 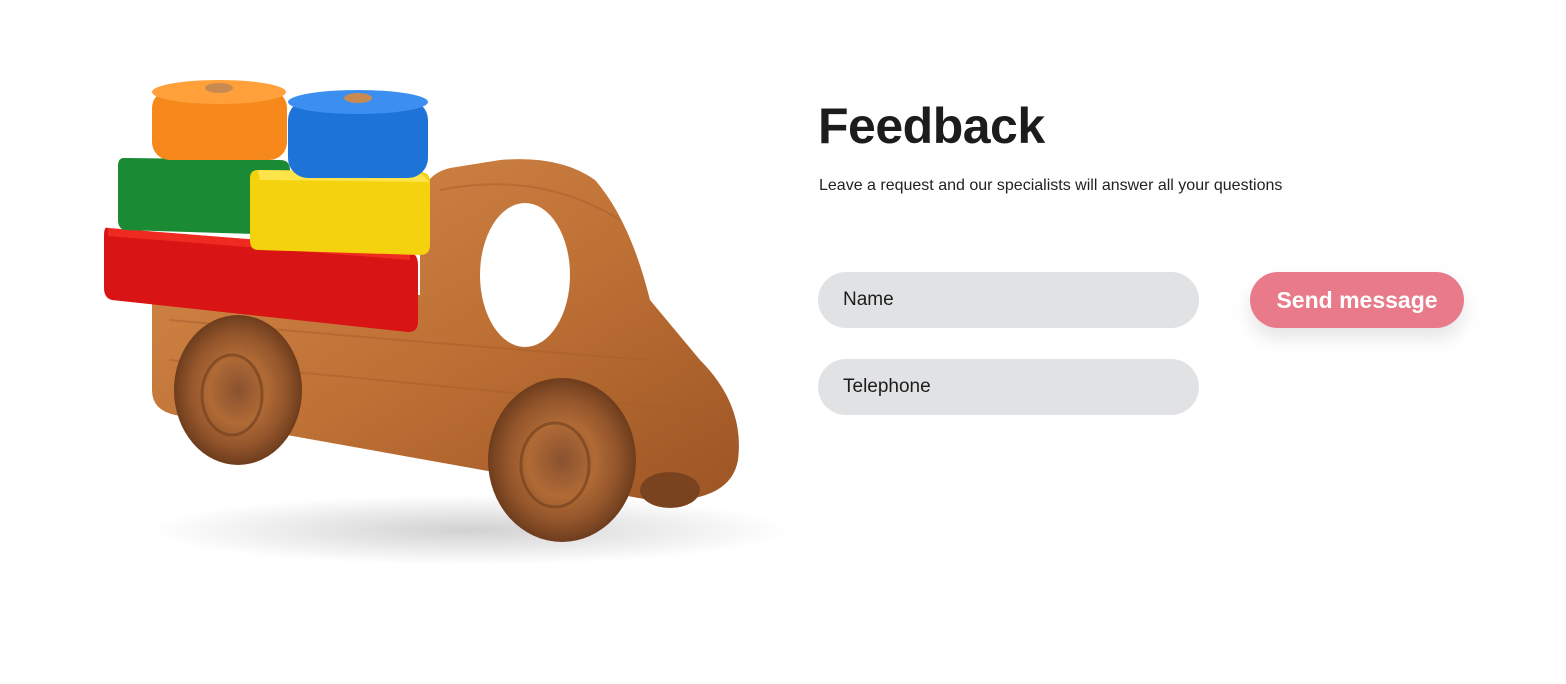 What do you see at coordinates (931, 126) in the screenshot?
I see `page-title: Feedback` at bounding box center [931, 126].